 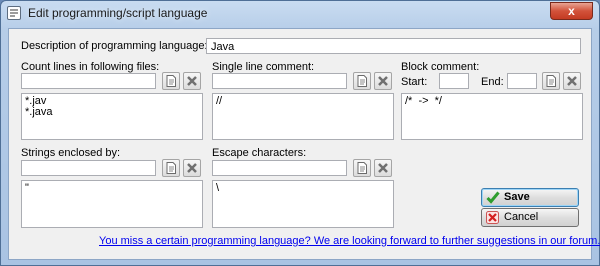 What do you see at coordinates (88, 81) in the screenshot?
I see `file-pattern-input` at bounding box center [88, 81].